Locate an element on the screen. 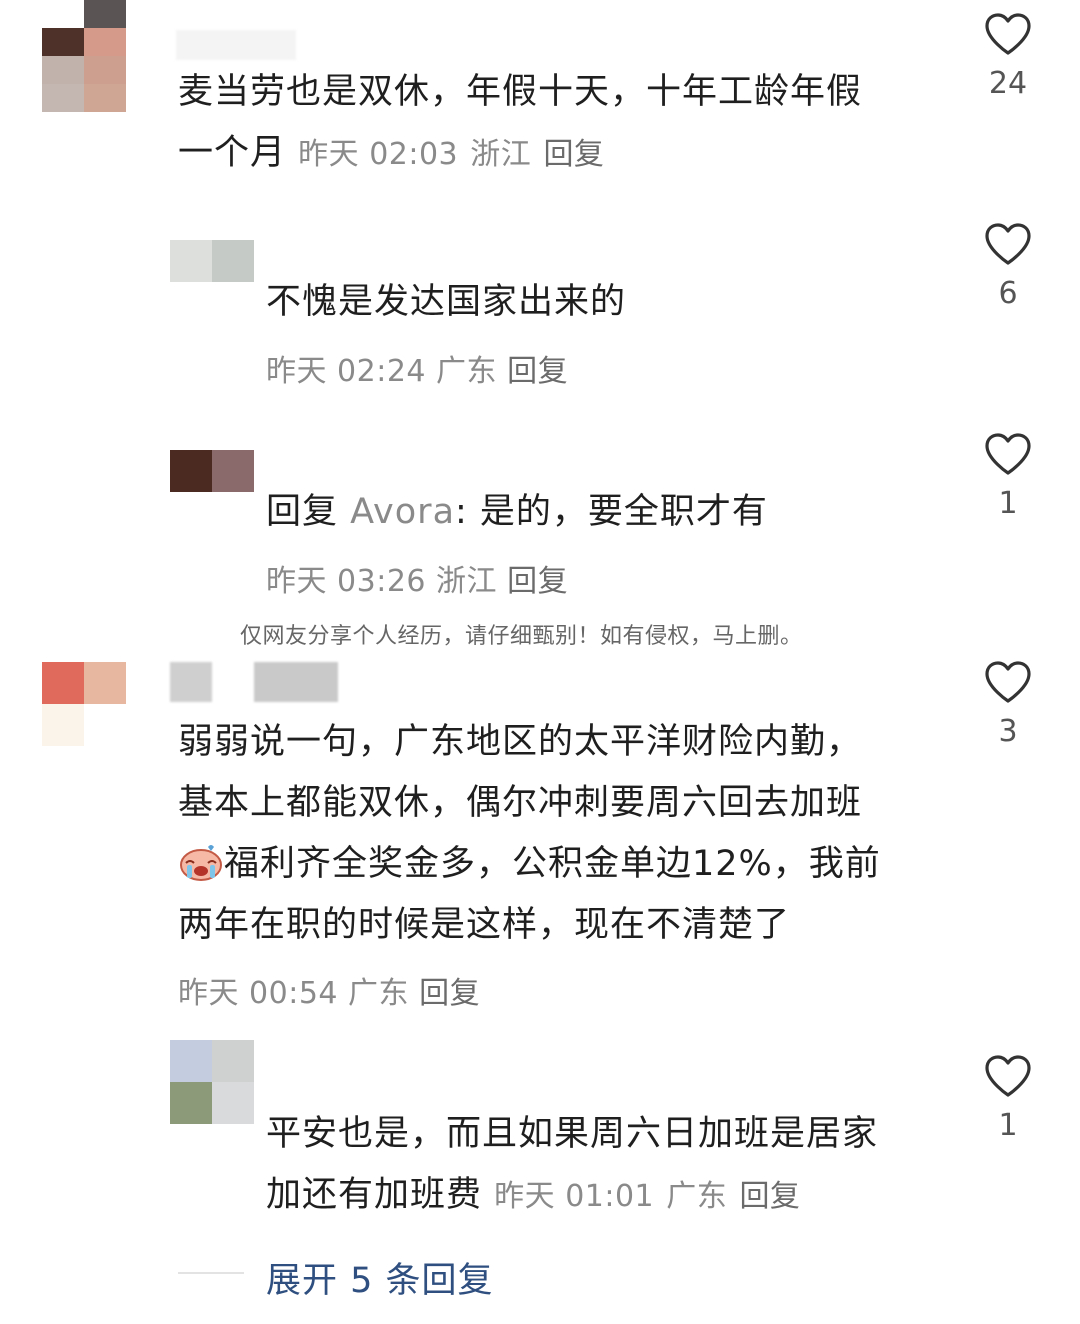 The image size is (1080, 1324). comment-line-end: 一个月 is located at coordinates (232, 153).